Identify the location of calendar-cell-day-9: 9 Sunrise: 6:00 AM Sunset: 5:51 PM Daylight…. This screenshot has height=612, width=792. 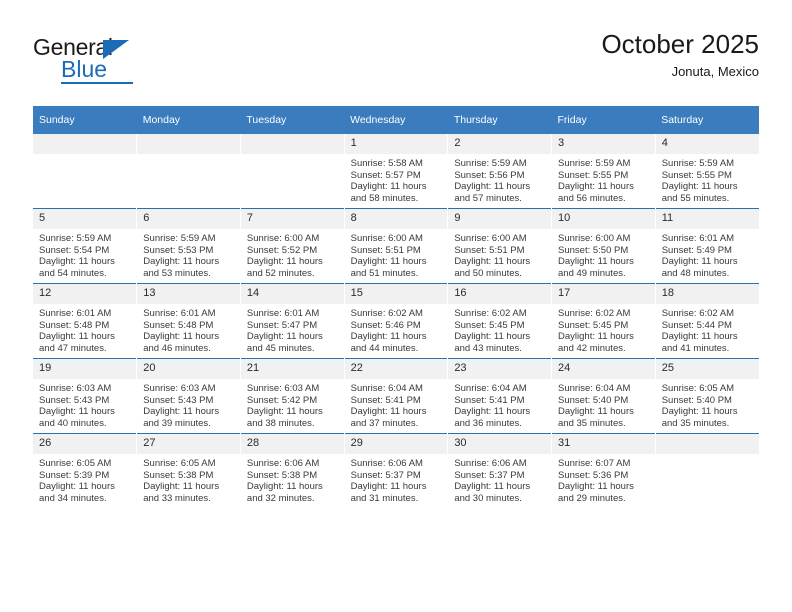
(500, 246).